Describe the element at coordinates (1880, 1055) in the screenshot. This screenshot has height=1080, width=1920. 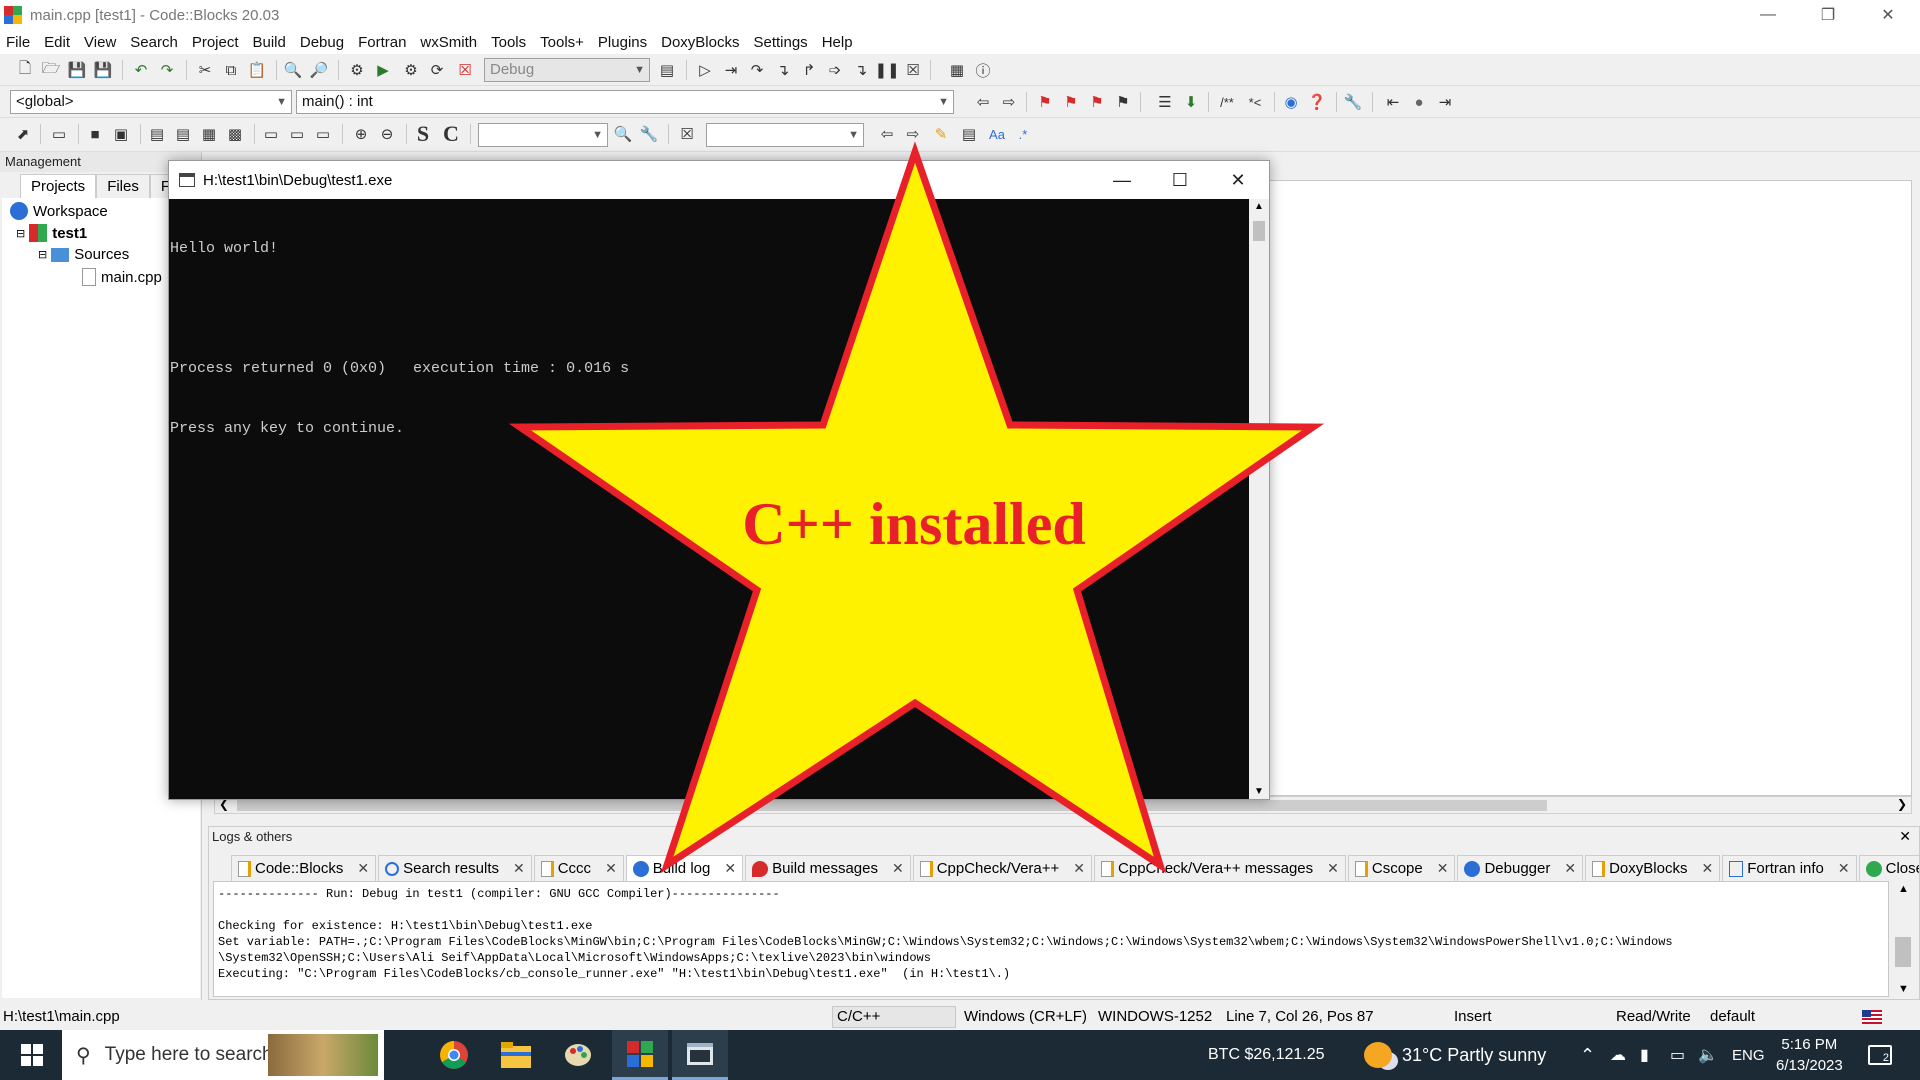
I see `notifications-icon: 2` at that location.